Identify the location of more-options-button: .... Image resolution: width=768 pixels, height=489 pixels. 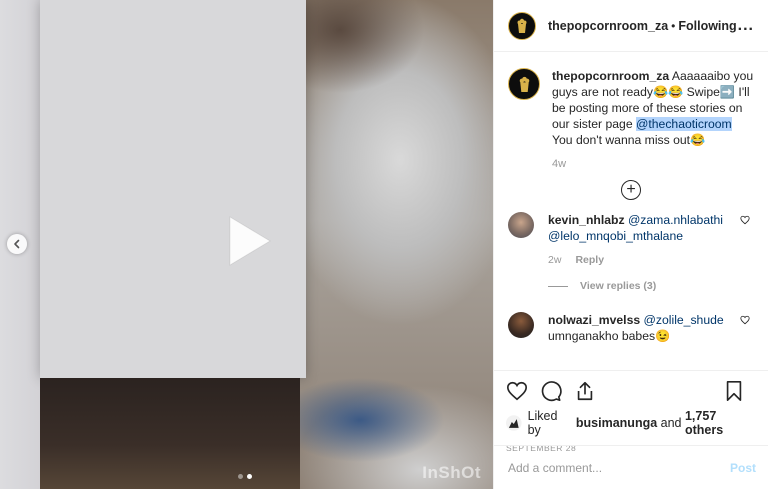
(746, 26).